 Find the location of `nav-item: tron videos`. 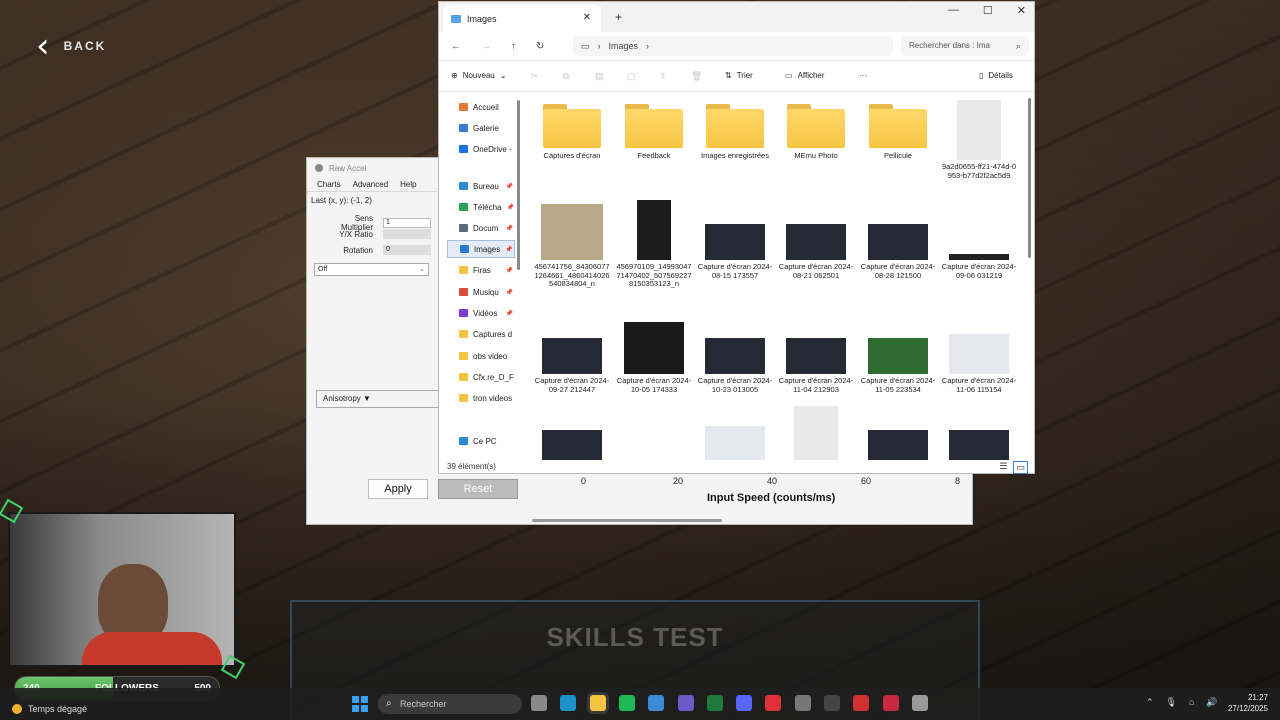

nav-item: tron videos is located at coordinates (481, 398).